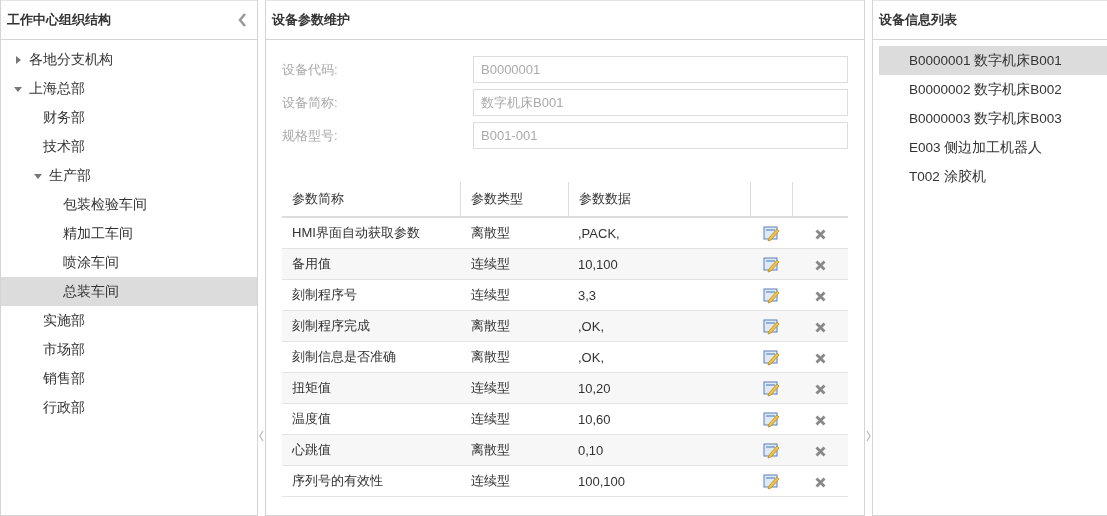 Image resolution: width=1107 pixels, height=516 pixels. What do you see at coordinates (48, 146) in the screenshot?
I see `tree-item: 技术部` at bounding box center [48, 146].